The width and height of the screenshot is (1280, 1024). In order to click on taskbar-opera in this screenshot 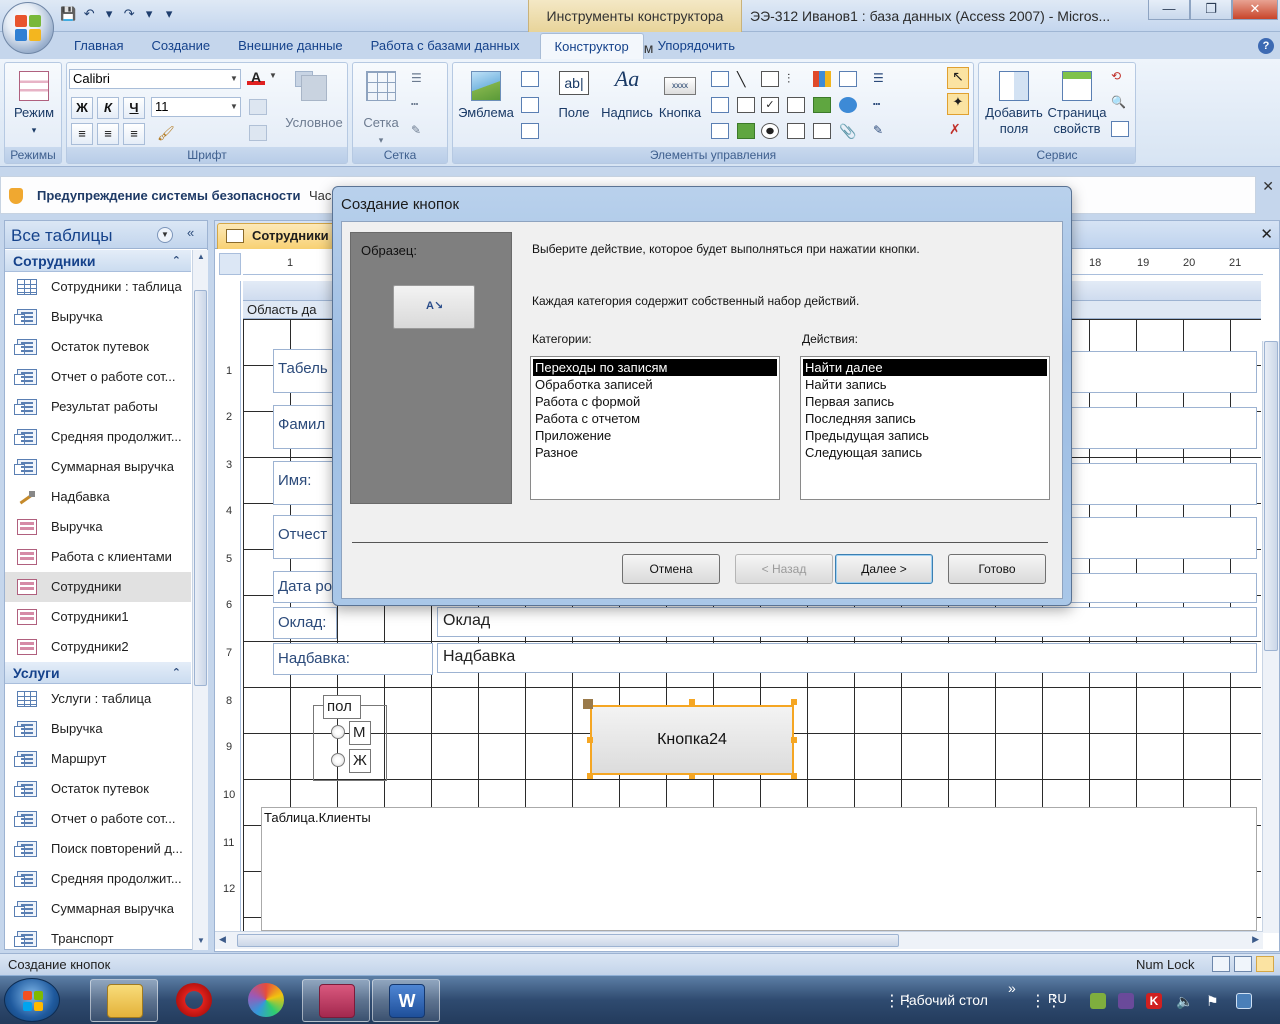, I will do `click(194, 1000)`.